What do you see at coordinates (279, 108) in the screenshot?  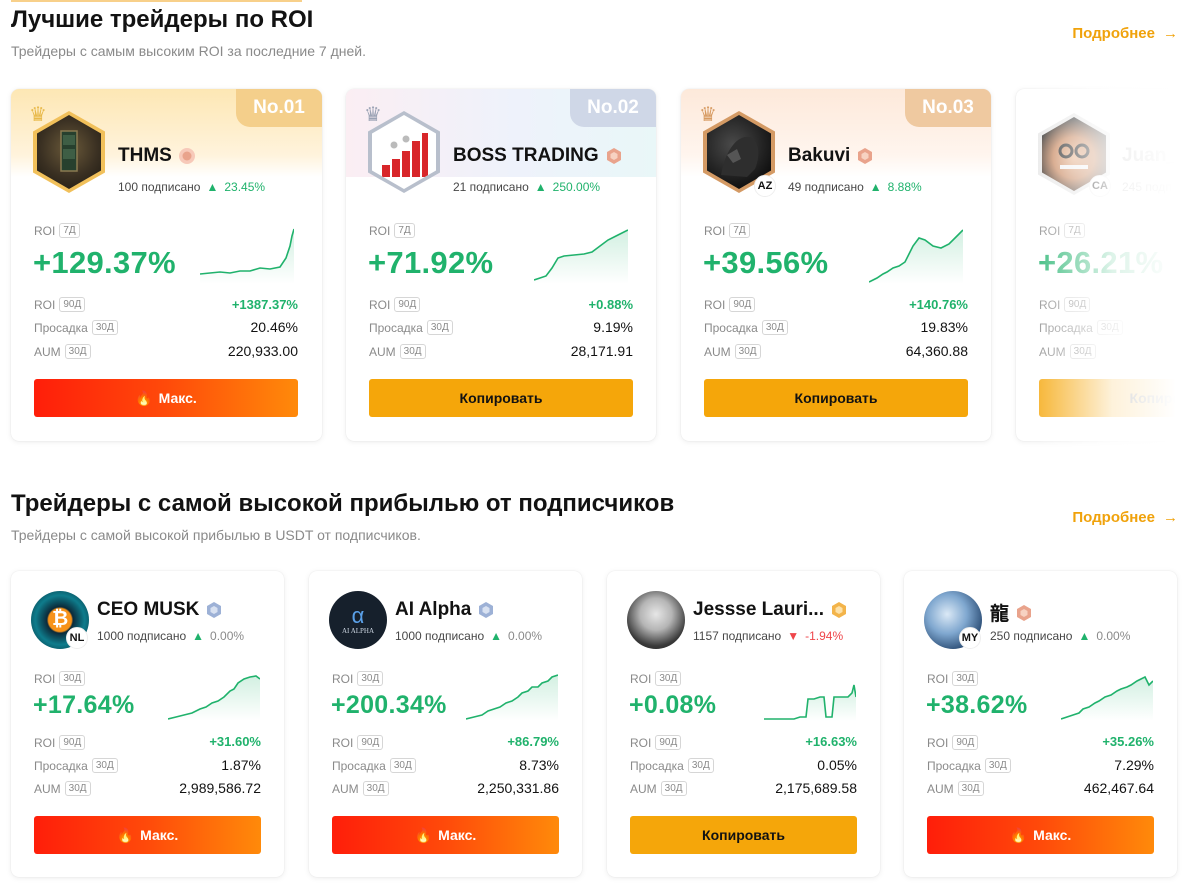 I see `rank-badge: No.01` at bounding box center [279, 108].